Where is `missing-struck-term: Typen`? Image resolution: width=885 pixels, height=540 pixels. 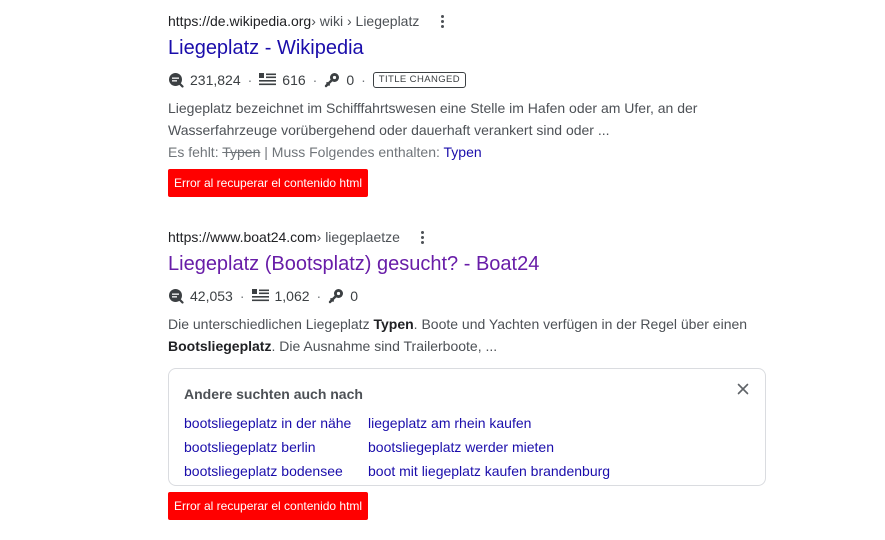
missing-struck-term: Typen is located at coordinates (241, 152).